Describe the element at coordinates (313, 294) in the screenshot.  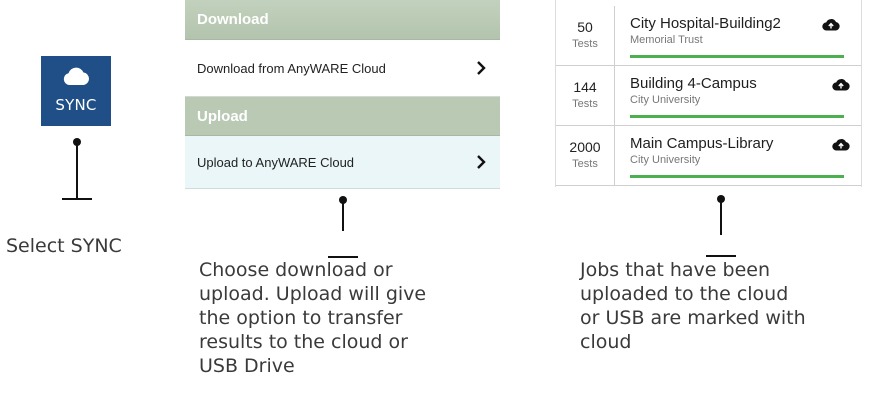
I see `caption-line: upload. Upload will give` at that location.